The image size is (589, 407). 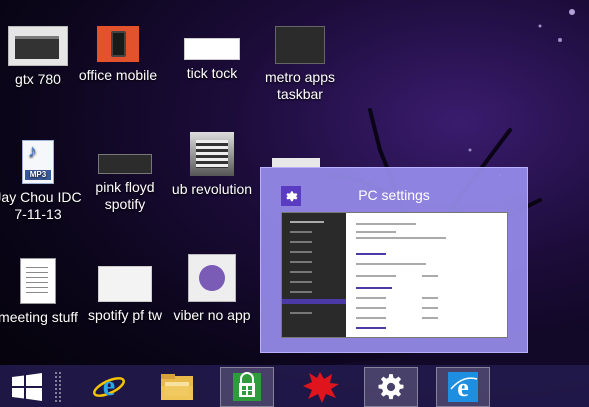 I want to click on icon-label: office mobile, so click(x=118, y=75).